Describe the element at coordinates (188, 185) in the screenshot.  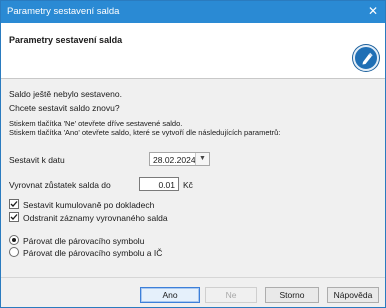
I see `balance-unit: Kč` at that location.